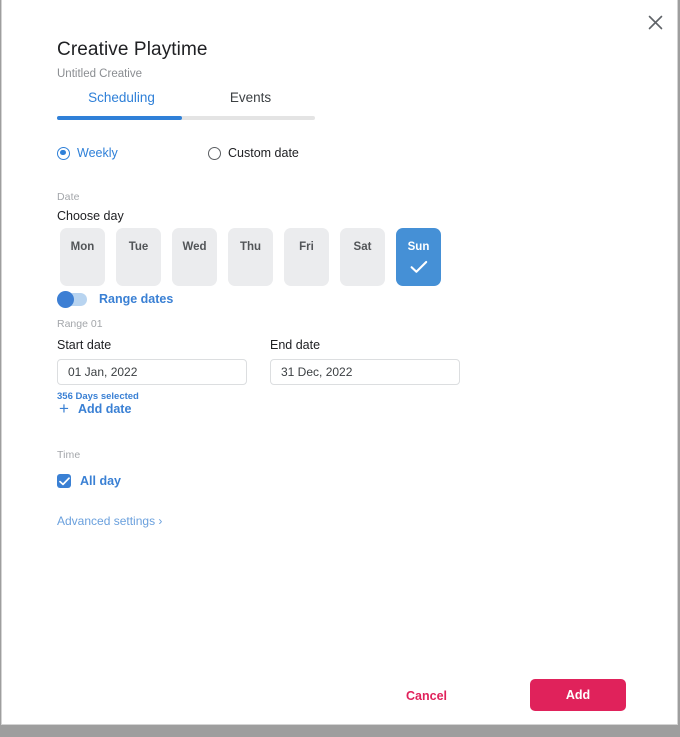  What do you see at coordinates (250, 103) in the screenshot?
I see `tab-events: Events` at bounding box center [250, 103].